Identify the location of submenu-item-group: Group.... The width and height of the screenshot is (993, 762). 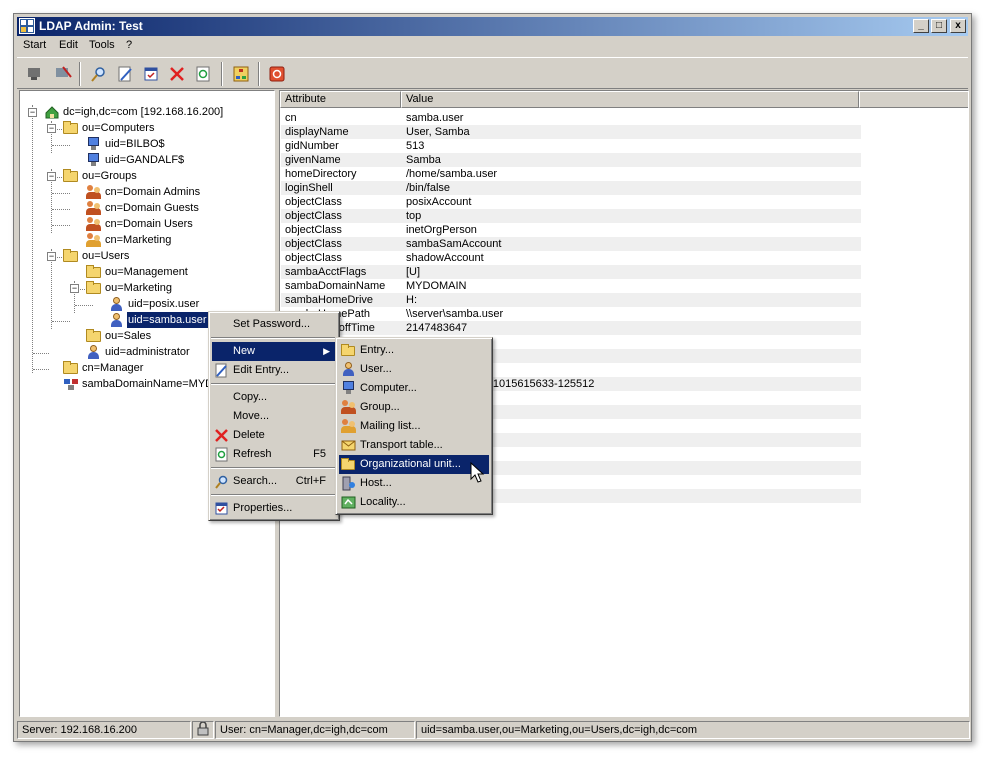
(414, 407).